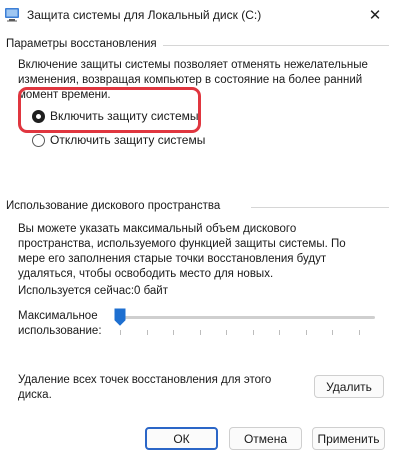  I want to click on close-icon: ✕, so click(375, 15).